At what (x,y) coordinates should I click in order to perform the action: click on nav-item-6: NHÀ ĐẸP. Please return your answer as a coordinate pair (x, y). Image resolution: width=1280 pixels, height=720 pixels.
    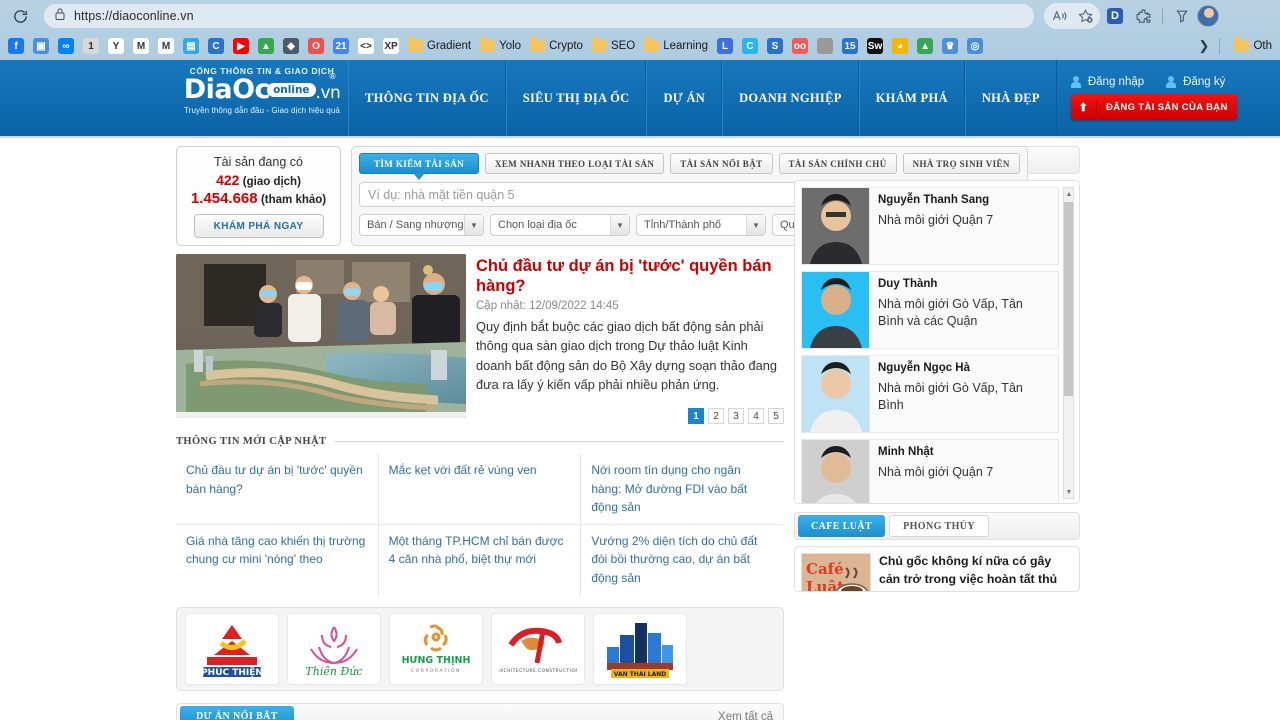
    Looking at the image, I should click on (1010, 98).